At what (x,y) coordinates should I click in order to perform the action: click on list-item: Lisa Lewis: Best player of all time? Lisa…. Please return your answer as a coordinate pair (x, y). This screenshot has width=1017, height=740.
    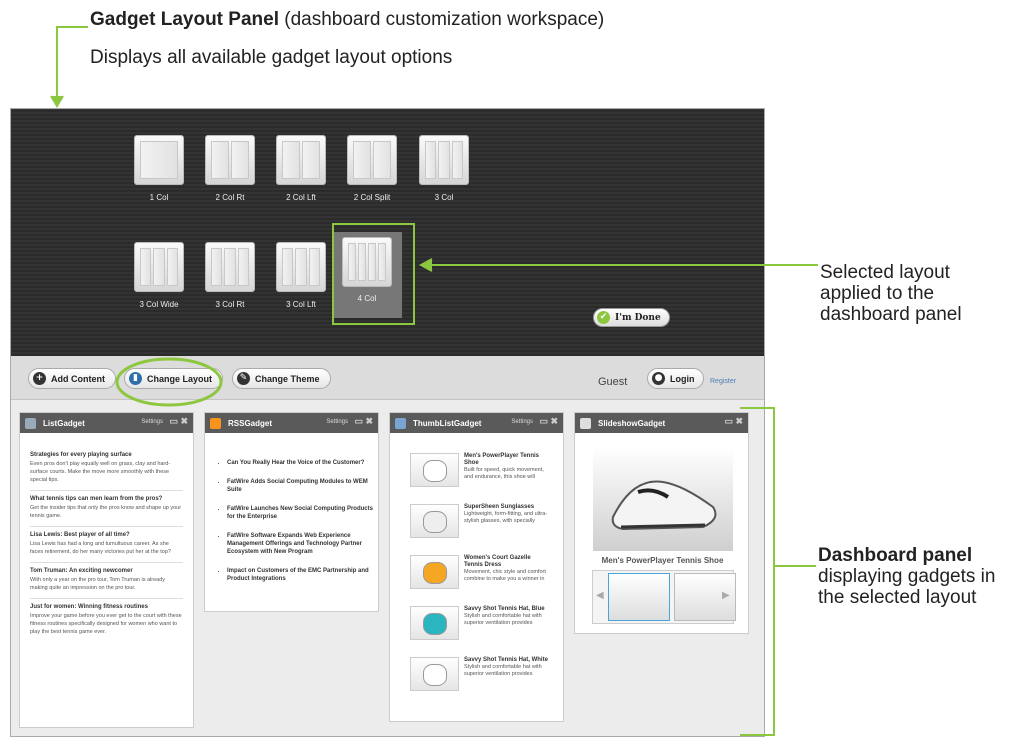
    Looking at the image, I should click on (106, 545).